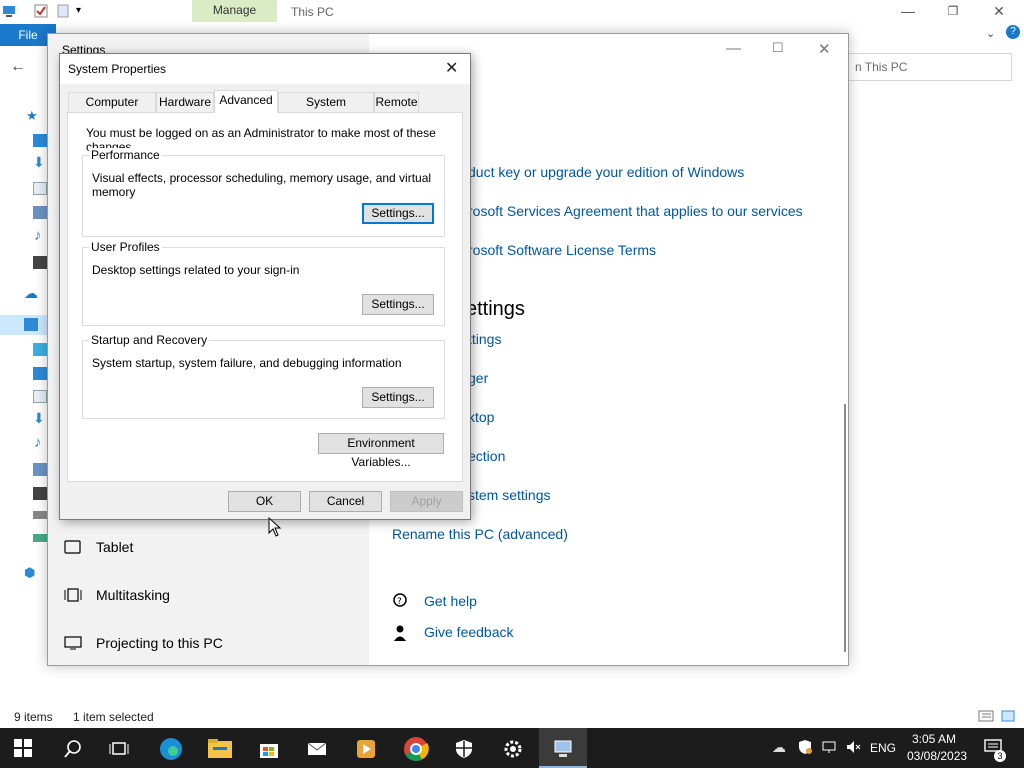 This screenshot has width=1024, height=768. Describe the element at coordinates (119, 749) in the screenshot. I see `task-view-icon` at that location.